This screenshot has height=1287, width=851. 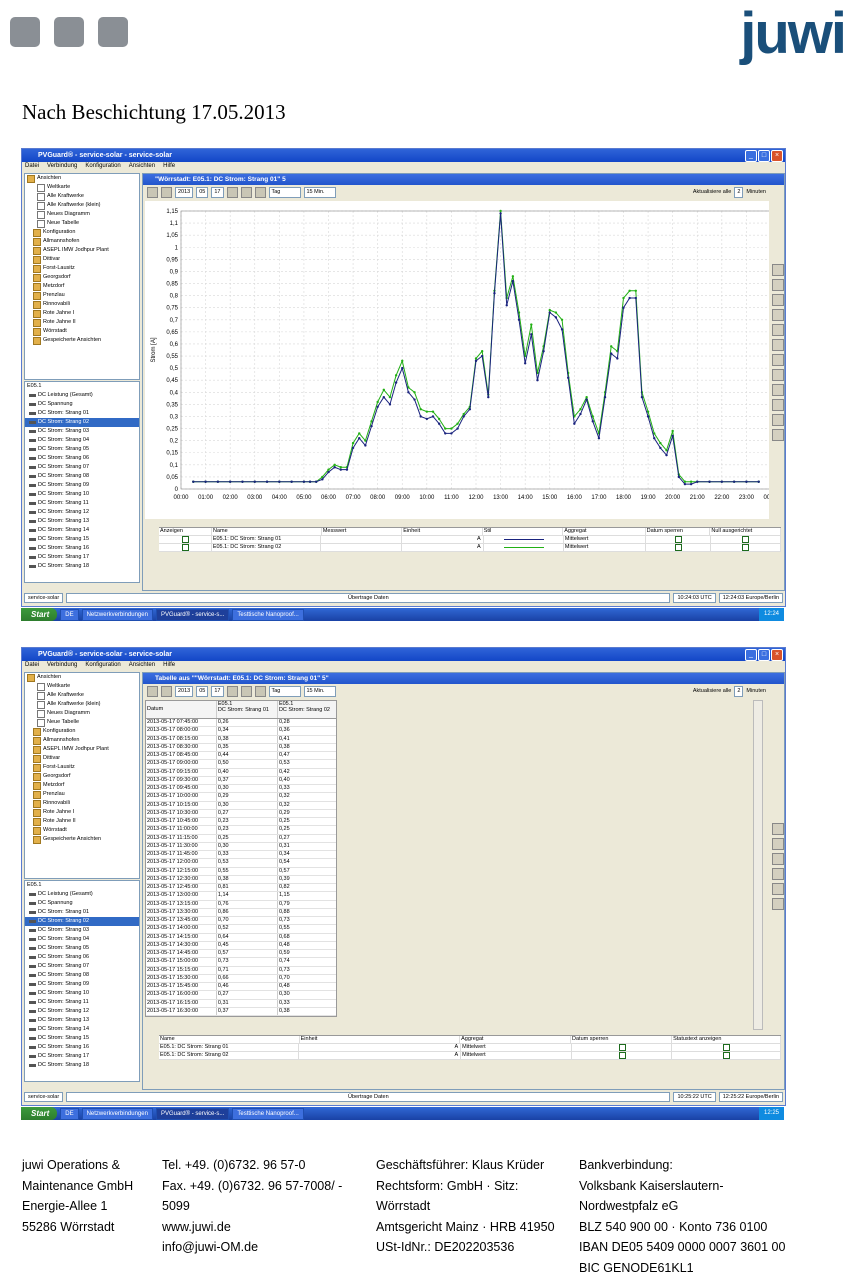 I want to click on interval-select: 15 Min., so click(x=319, y=192).